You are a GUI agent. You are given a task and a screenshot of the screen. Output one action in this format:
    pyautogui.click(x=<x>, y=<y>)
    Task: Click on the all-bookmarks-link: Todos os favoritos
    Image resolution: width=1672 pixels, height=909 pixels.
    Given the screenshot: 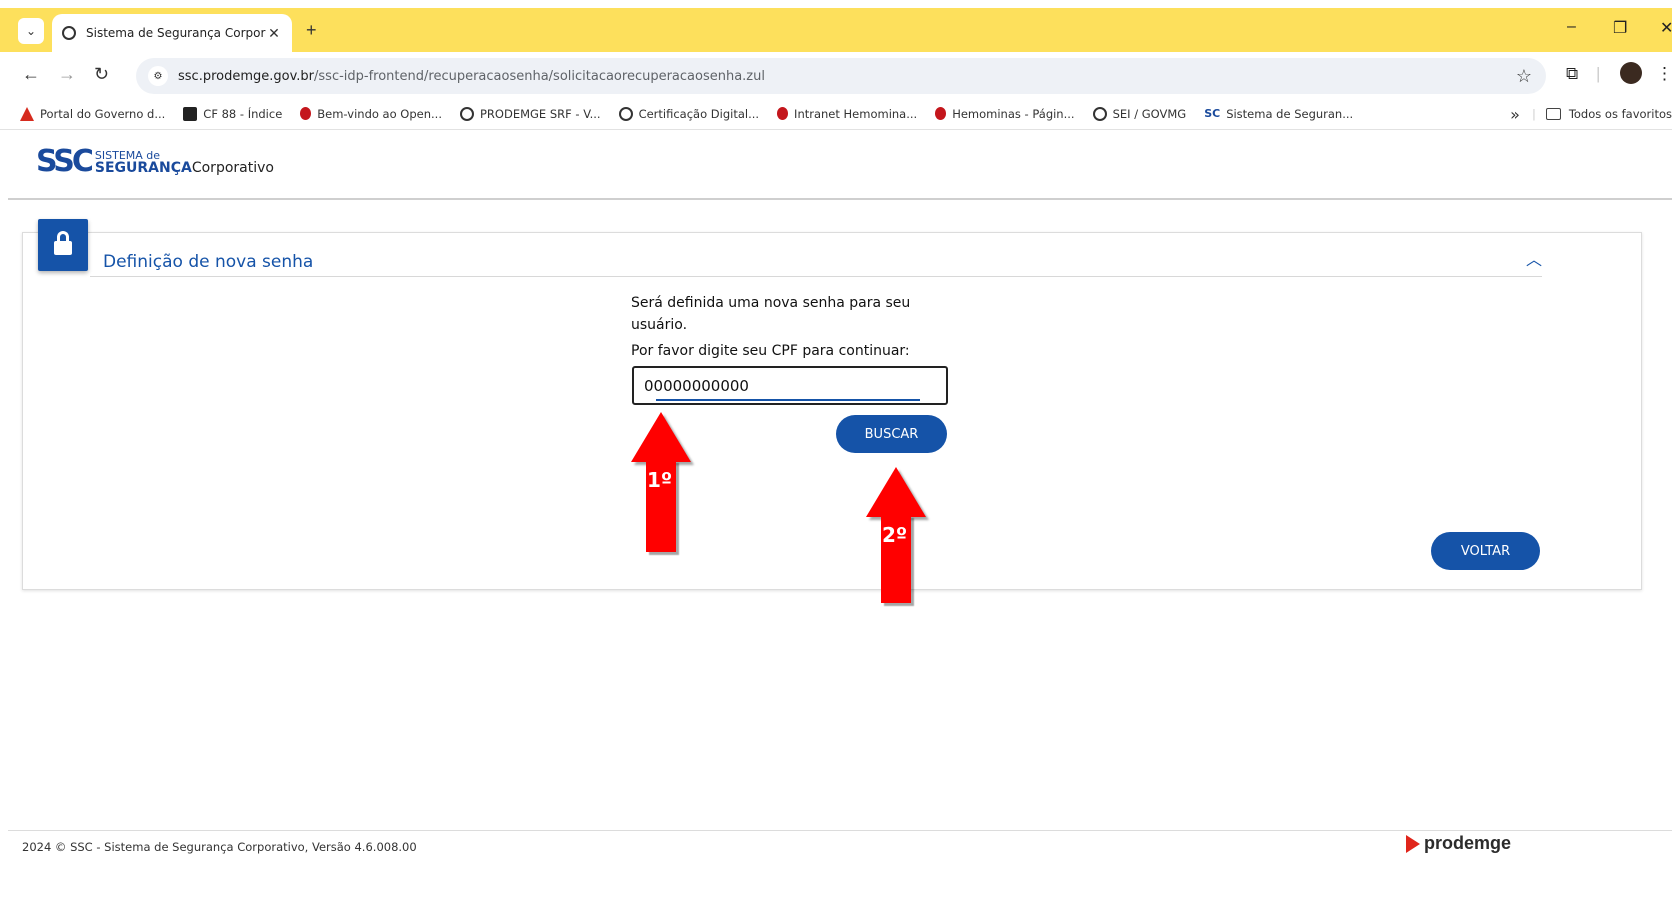 What is the action you would take?
    pyautogui.click(x=1620, y=114)
    